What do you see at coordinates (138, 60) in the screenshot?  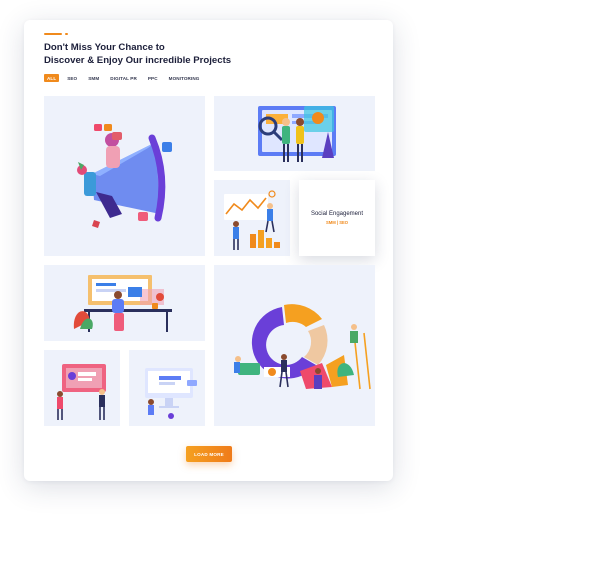 I see `section-title-line2: Discover & Enjoy Our incredible Projects` at bounding box center [138, 60].